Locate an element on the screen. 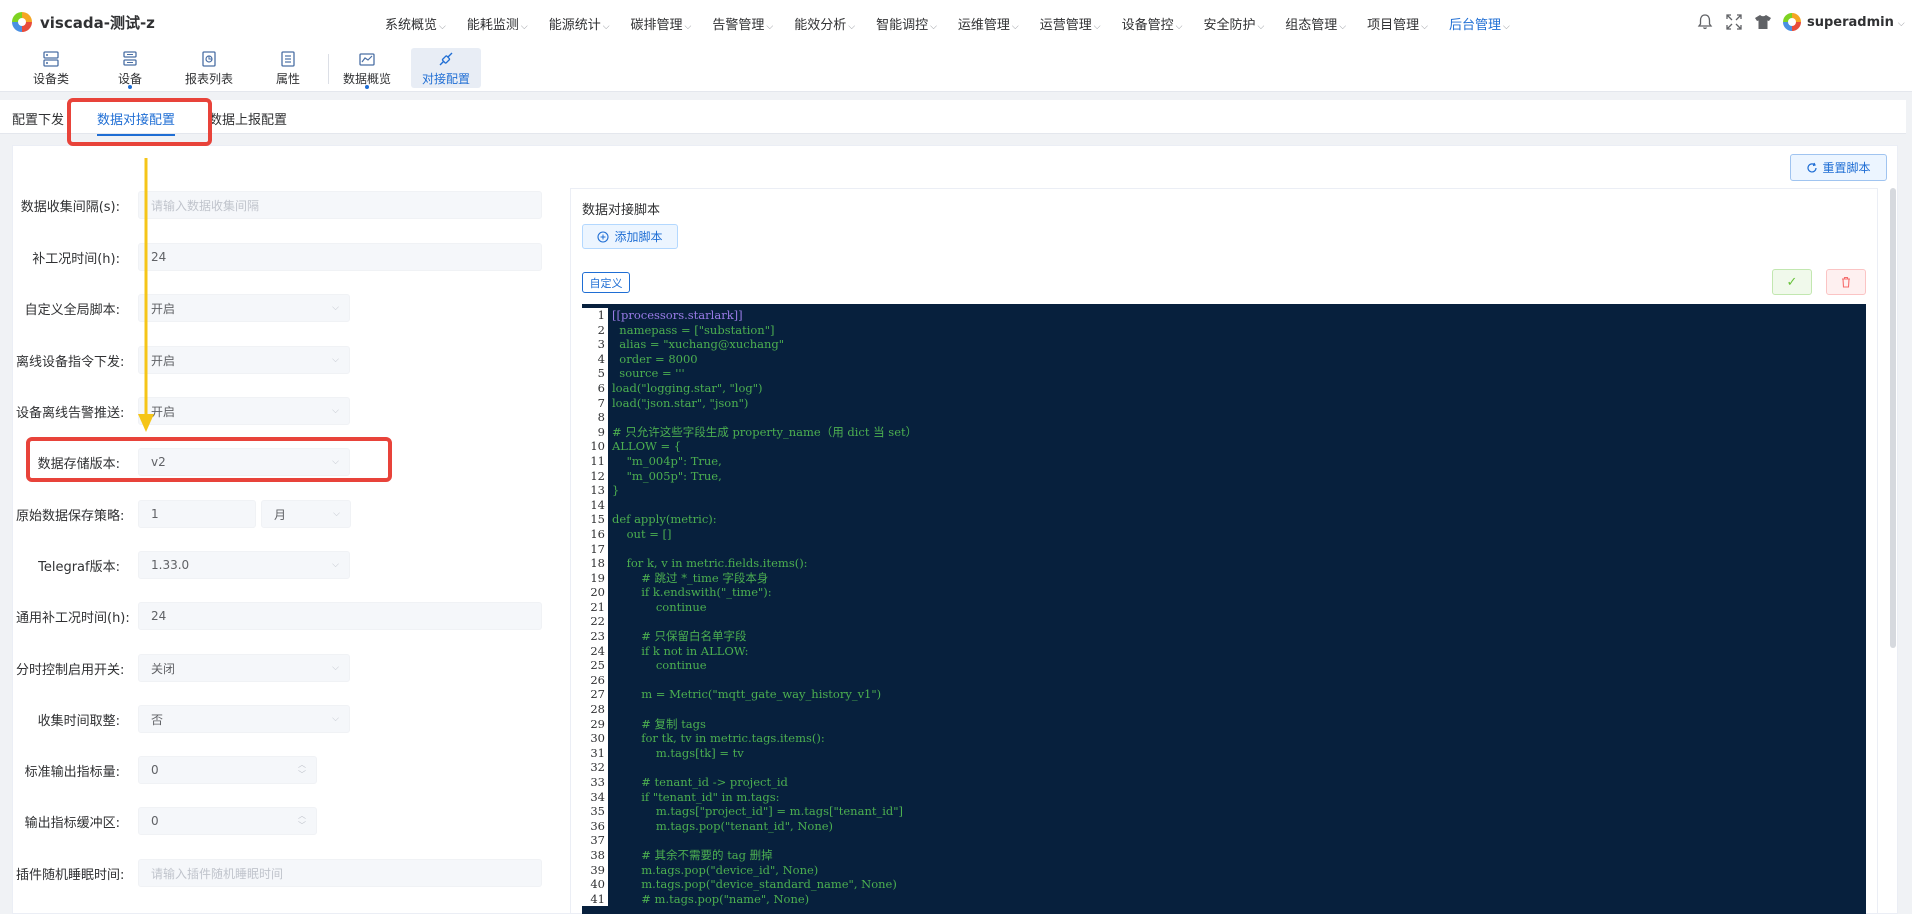 The height and width of the screenshot is (914, 1912). tool-device: 设备 is located at coordinates (130, 68).